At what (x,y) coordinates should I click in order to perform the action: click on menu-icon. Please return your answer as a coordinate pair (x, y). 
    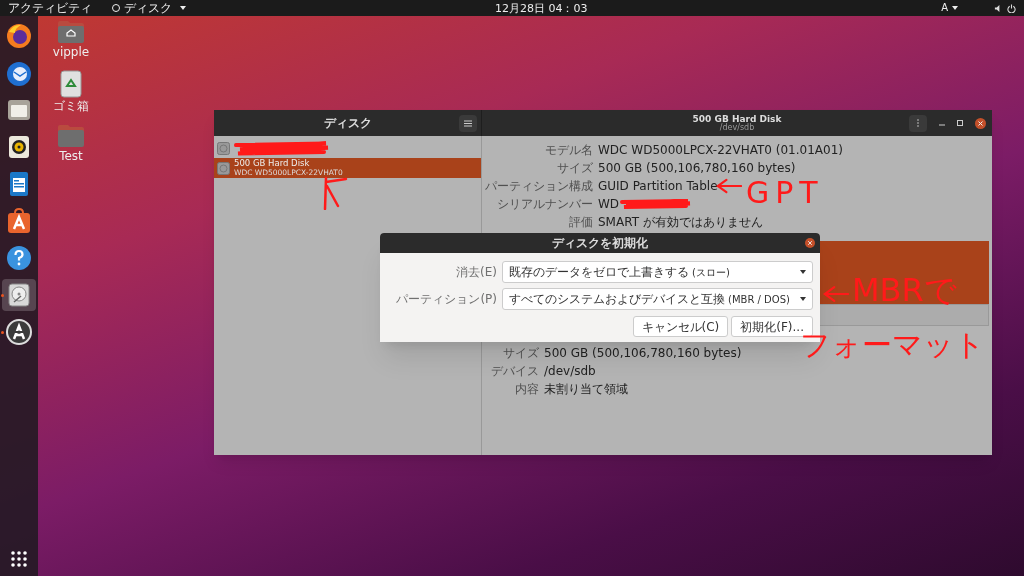
    Looking at the image, I should click on (468, 123).